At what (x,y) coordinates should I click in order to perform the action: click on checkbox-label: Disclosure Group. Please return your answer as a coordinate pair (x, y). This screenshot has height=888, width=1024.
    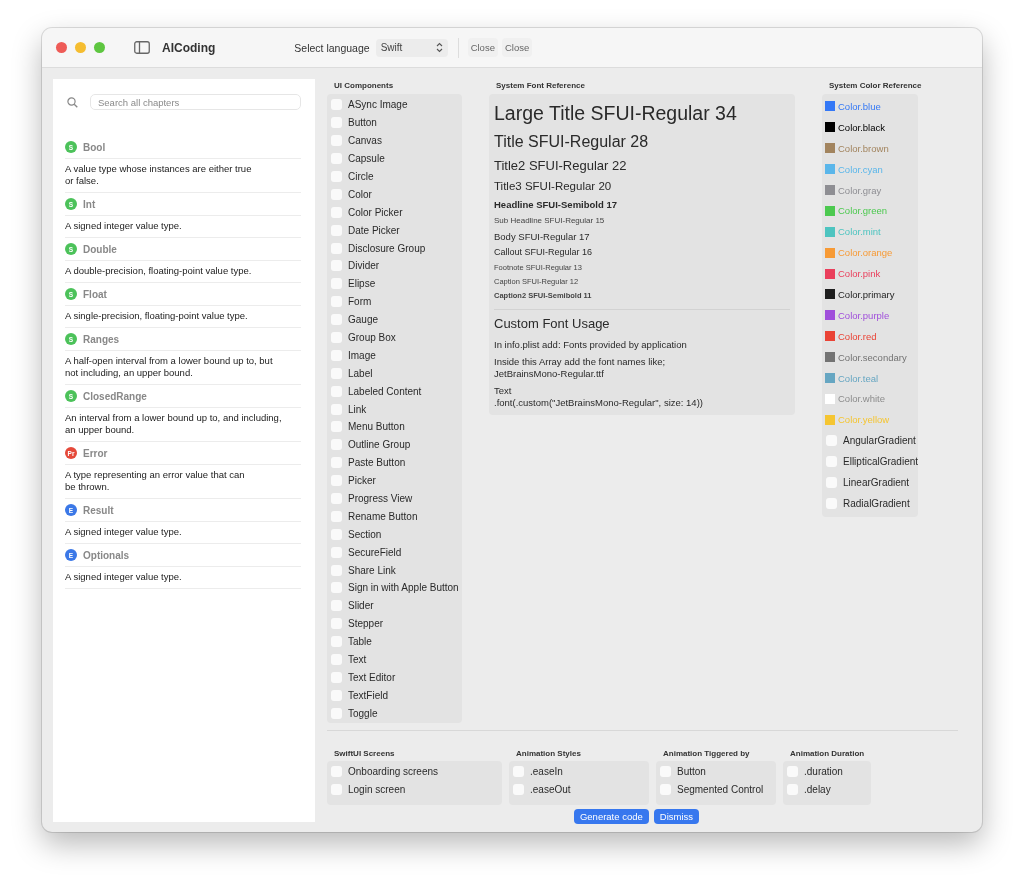
    Looking at the image, I should click on (387, 248).